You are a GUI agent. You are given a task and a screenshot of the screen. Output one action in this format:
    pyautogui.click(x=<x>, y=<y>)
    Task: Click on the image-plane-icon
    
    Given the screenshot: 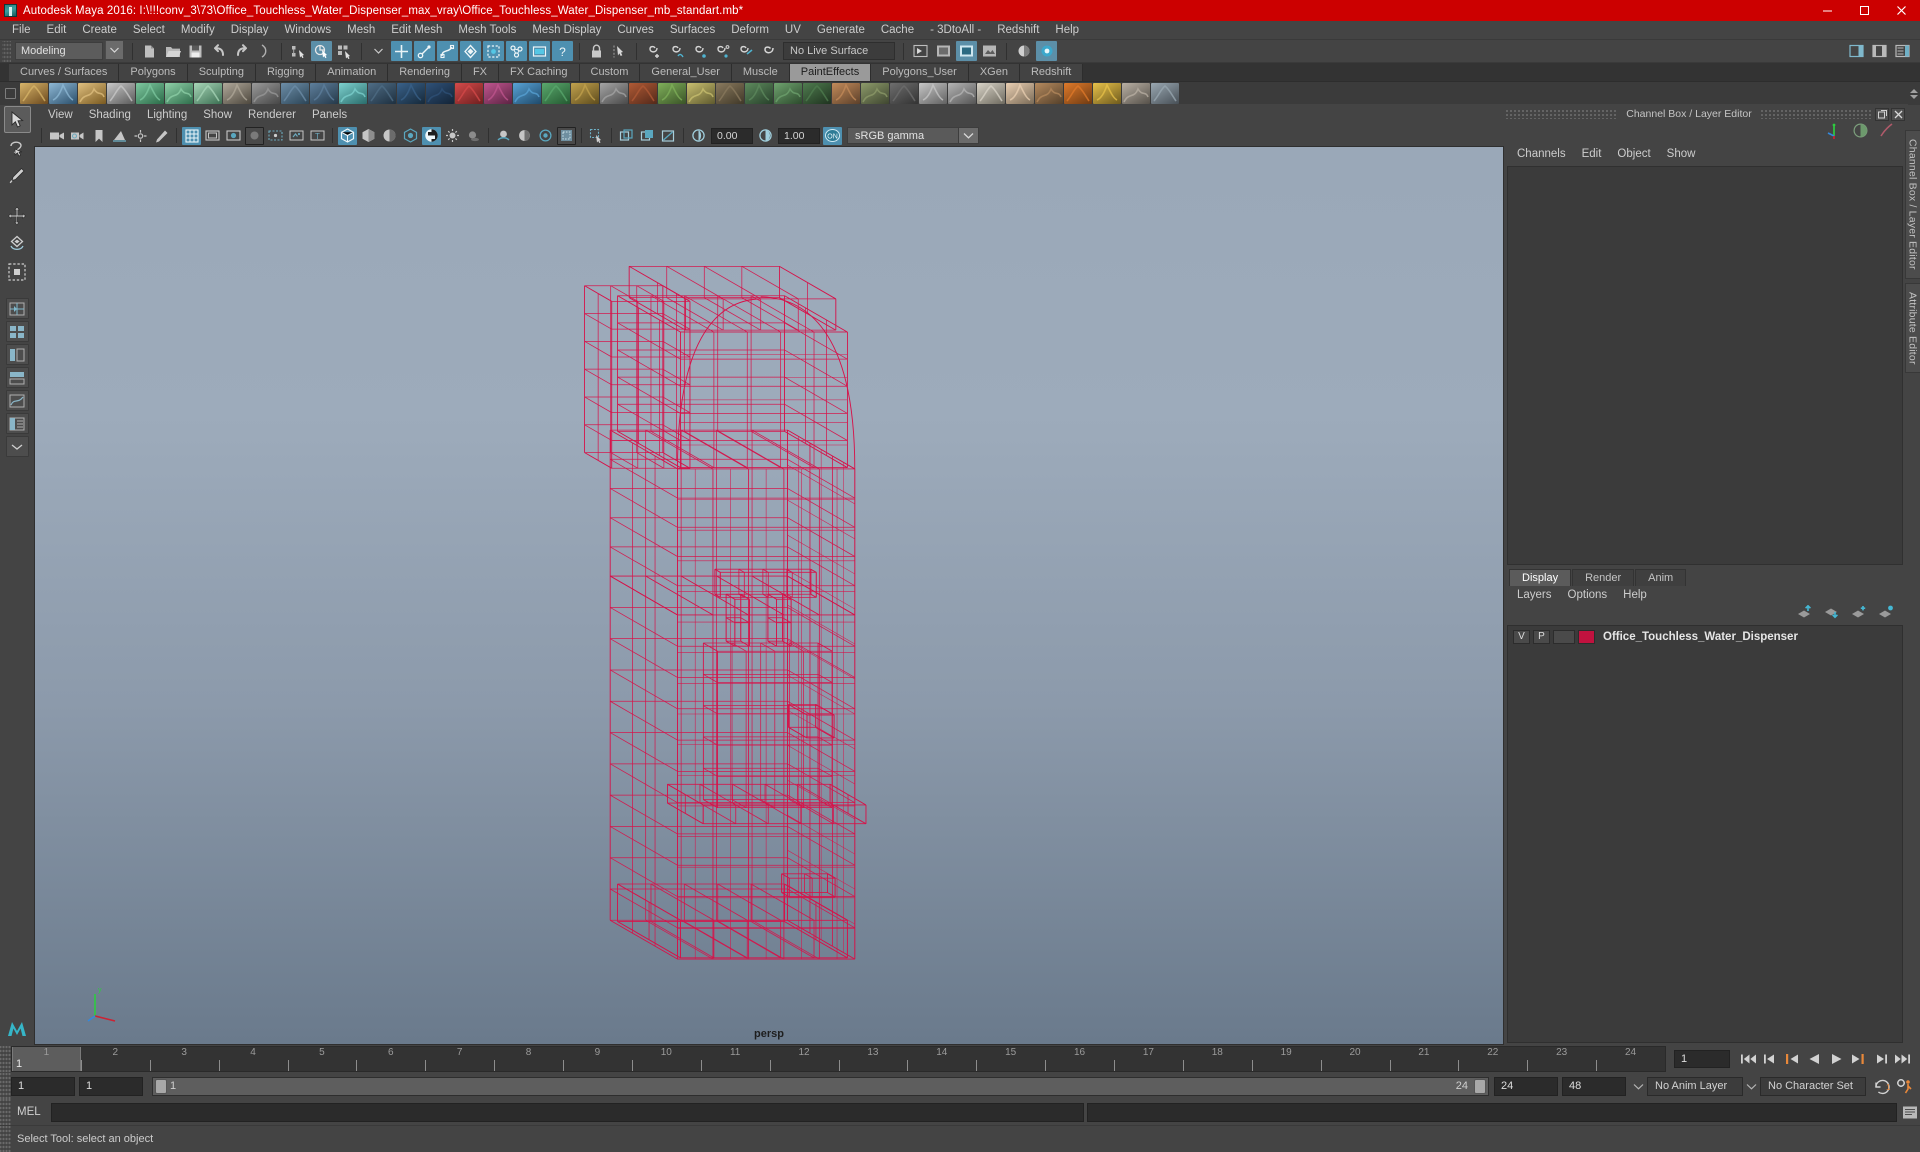 What is the action you would take?
    pyautogui.click(x=119, y=136)
    